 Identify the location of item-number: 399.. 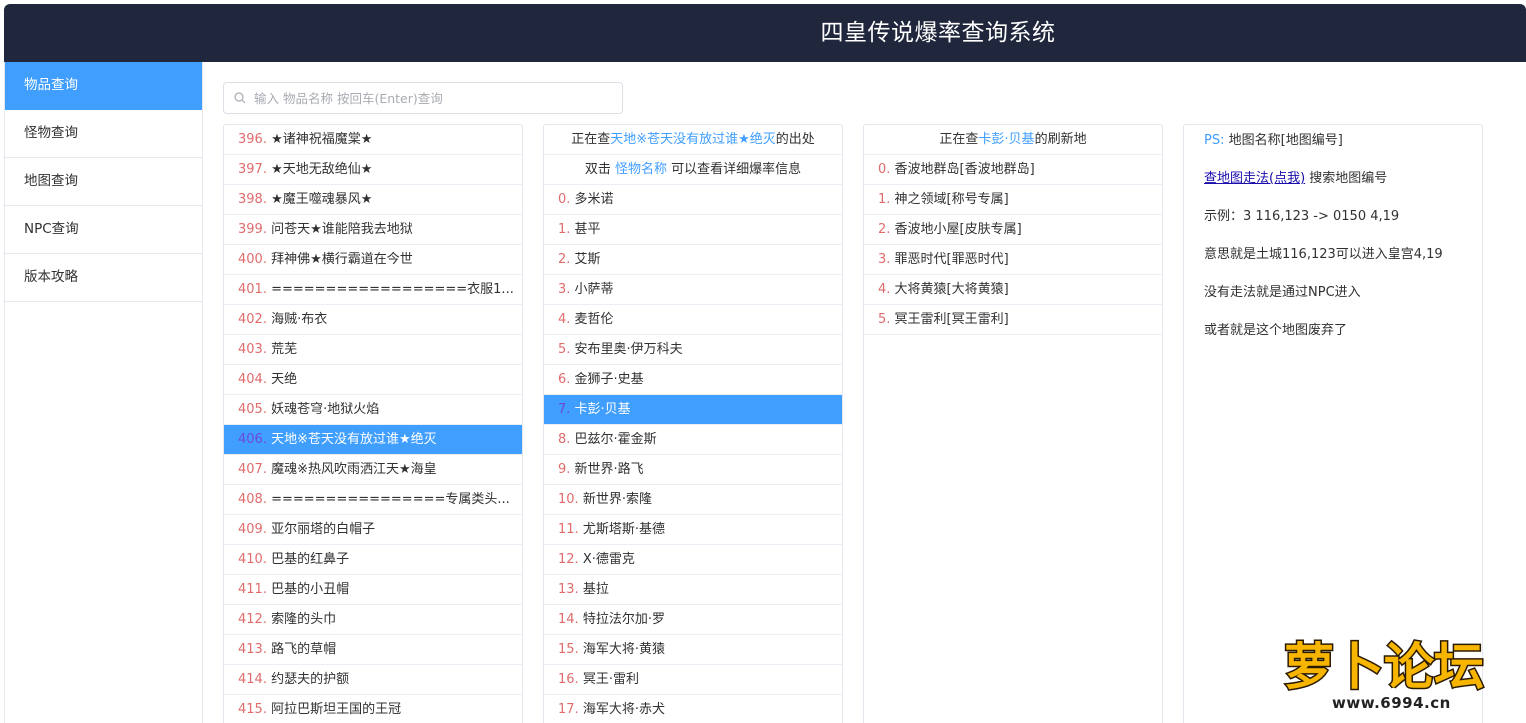
(252, 229).